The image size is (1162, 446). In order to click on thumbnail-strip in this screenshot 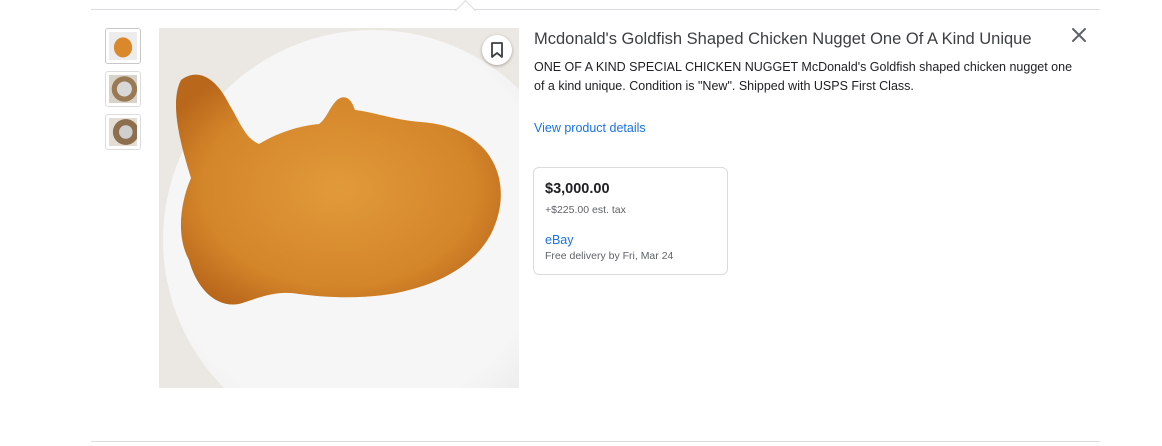, I will do `click(123, 92)`.